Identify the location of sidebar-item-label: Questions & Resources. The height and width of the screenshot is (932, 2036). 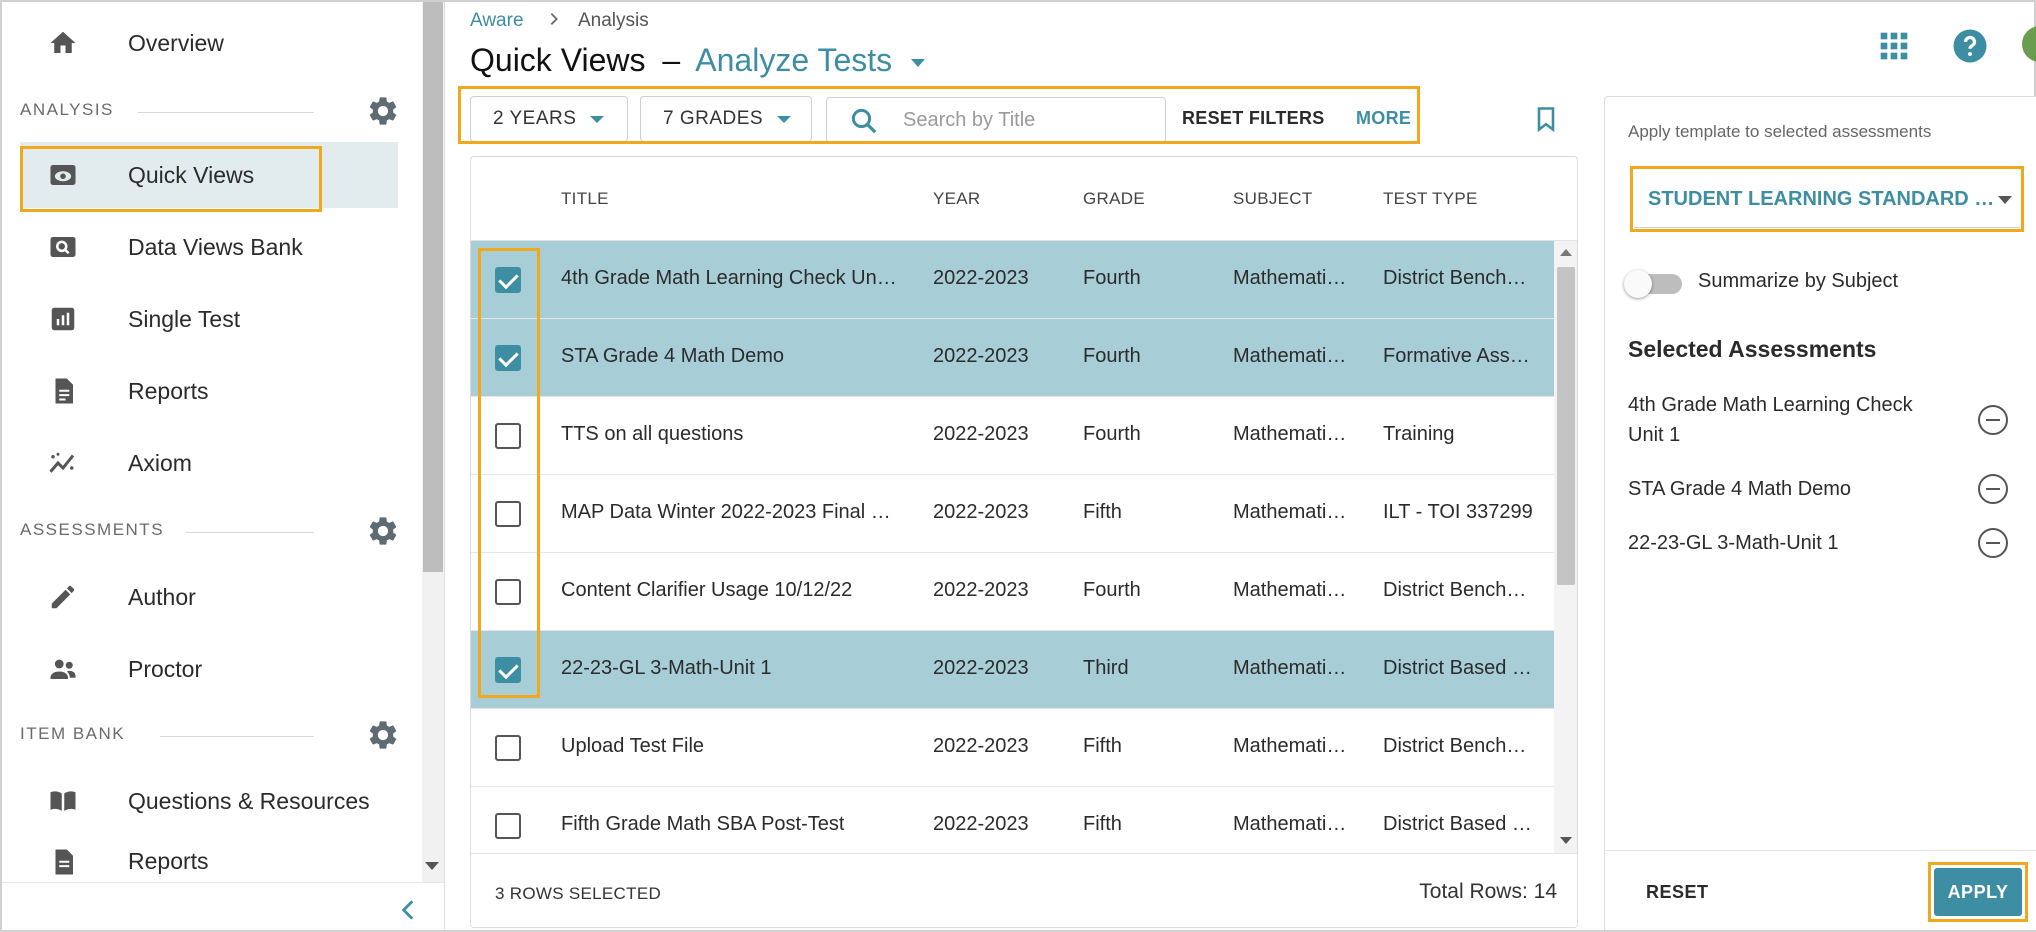
(249, 800).